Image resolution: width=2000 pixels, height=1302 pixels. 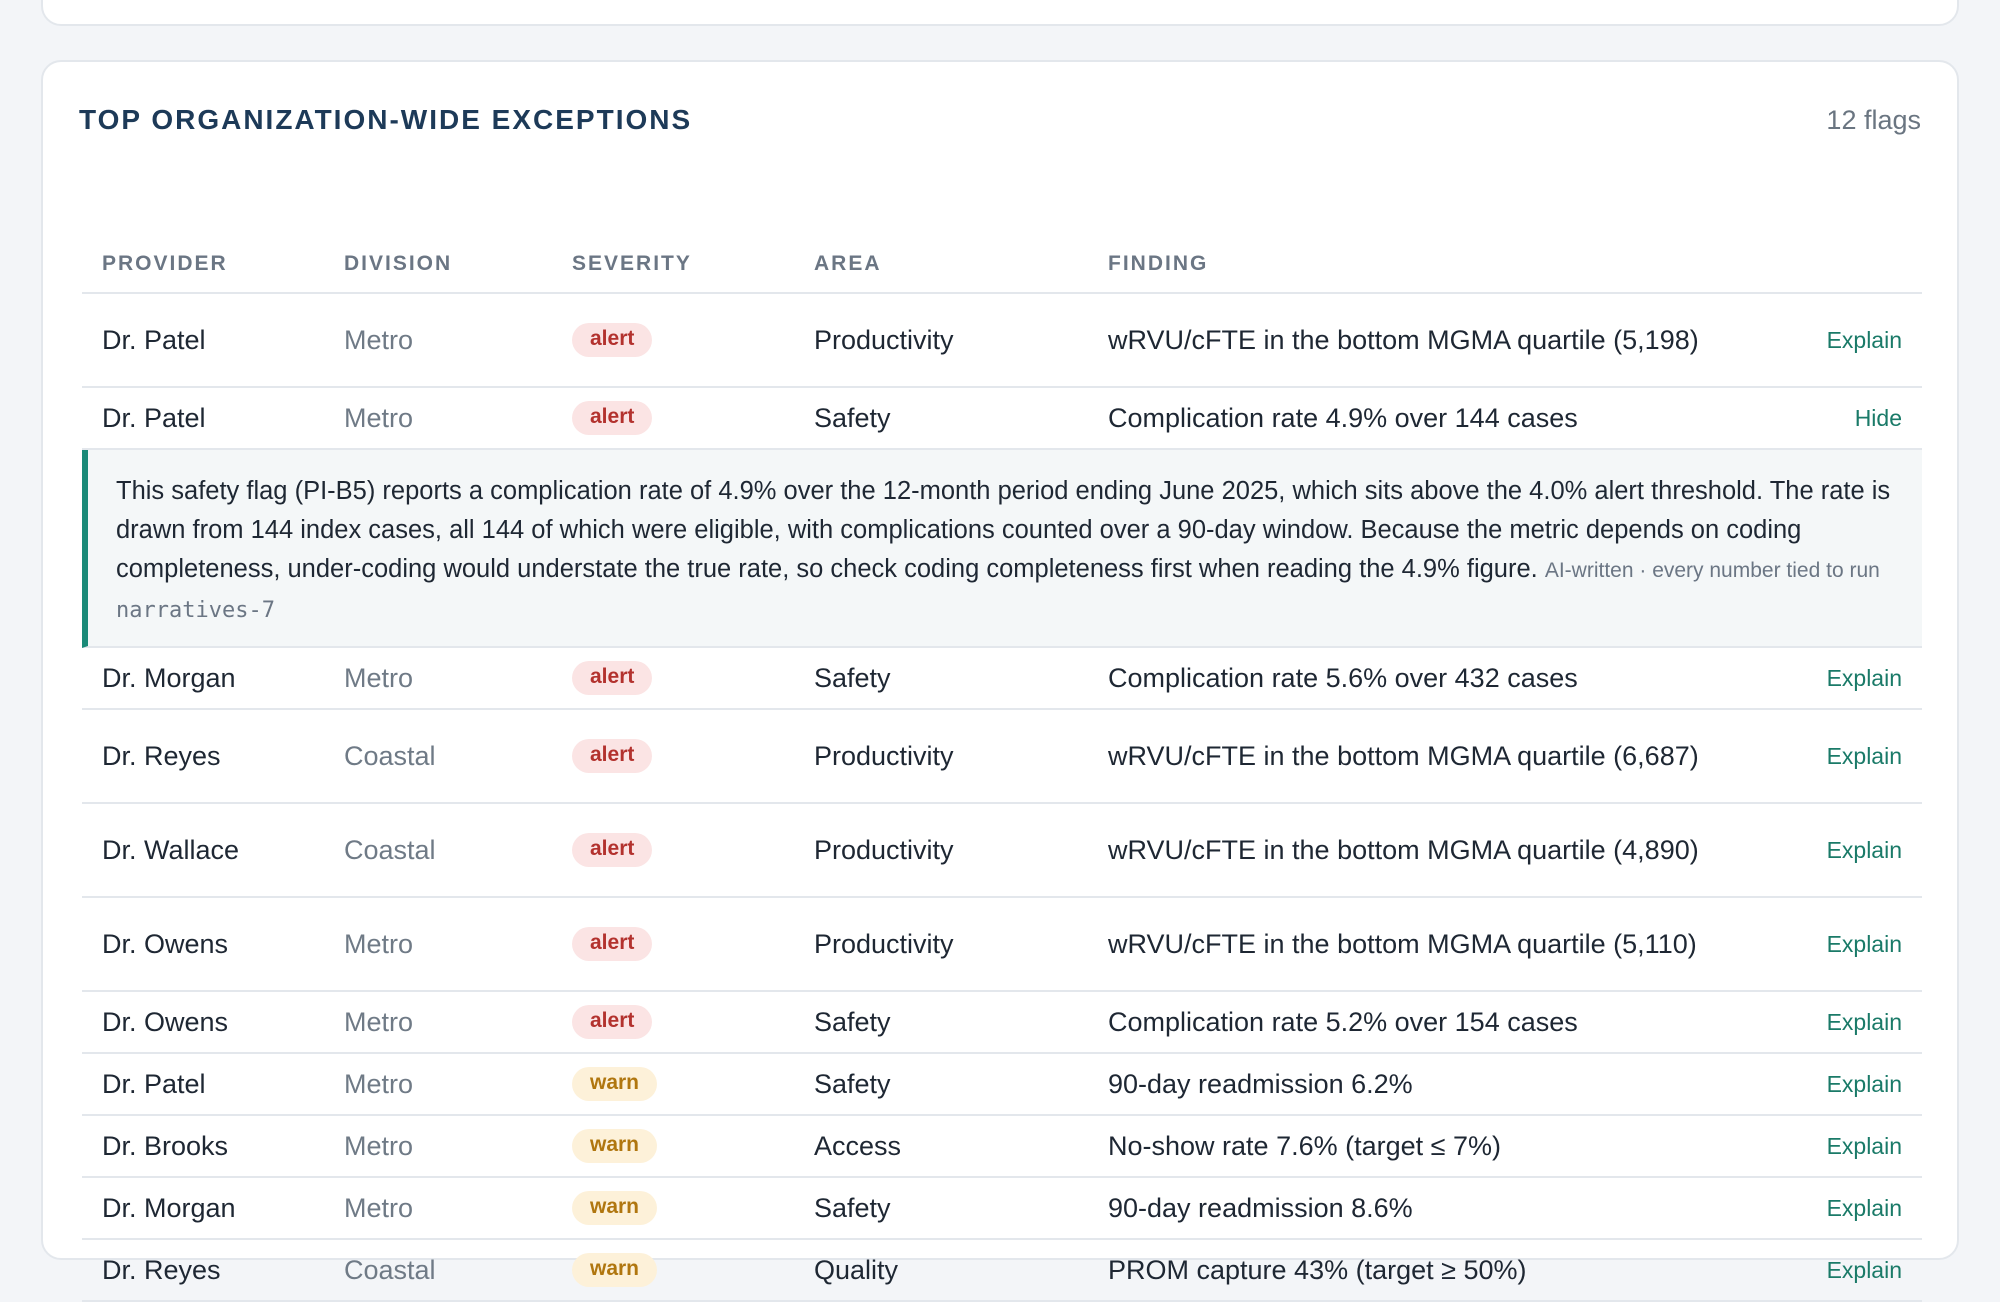 What do you see at coordinates (1343, 678) in the screenshot?
I see `finding-text: Complication rate 5.6% over 432 cases` at bounding box center [1343, 678].